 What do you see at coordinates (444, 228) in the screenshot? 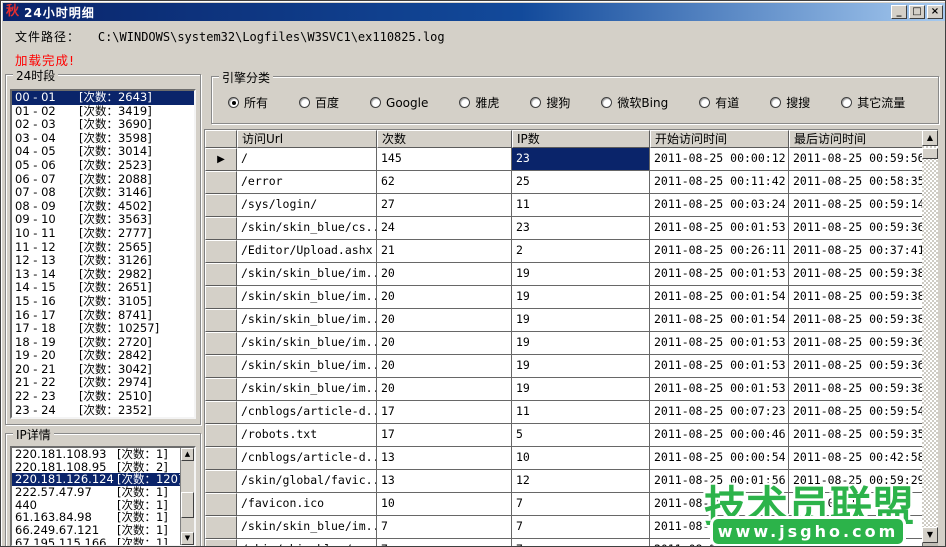
I see `grid-cell-hits: 24` at bounding box center [444, 228].